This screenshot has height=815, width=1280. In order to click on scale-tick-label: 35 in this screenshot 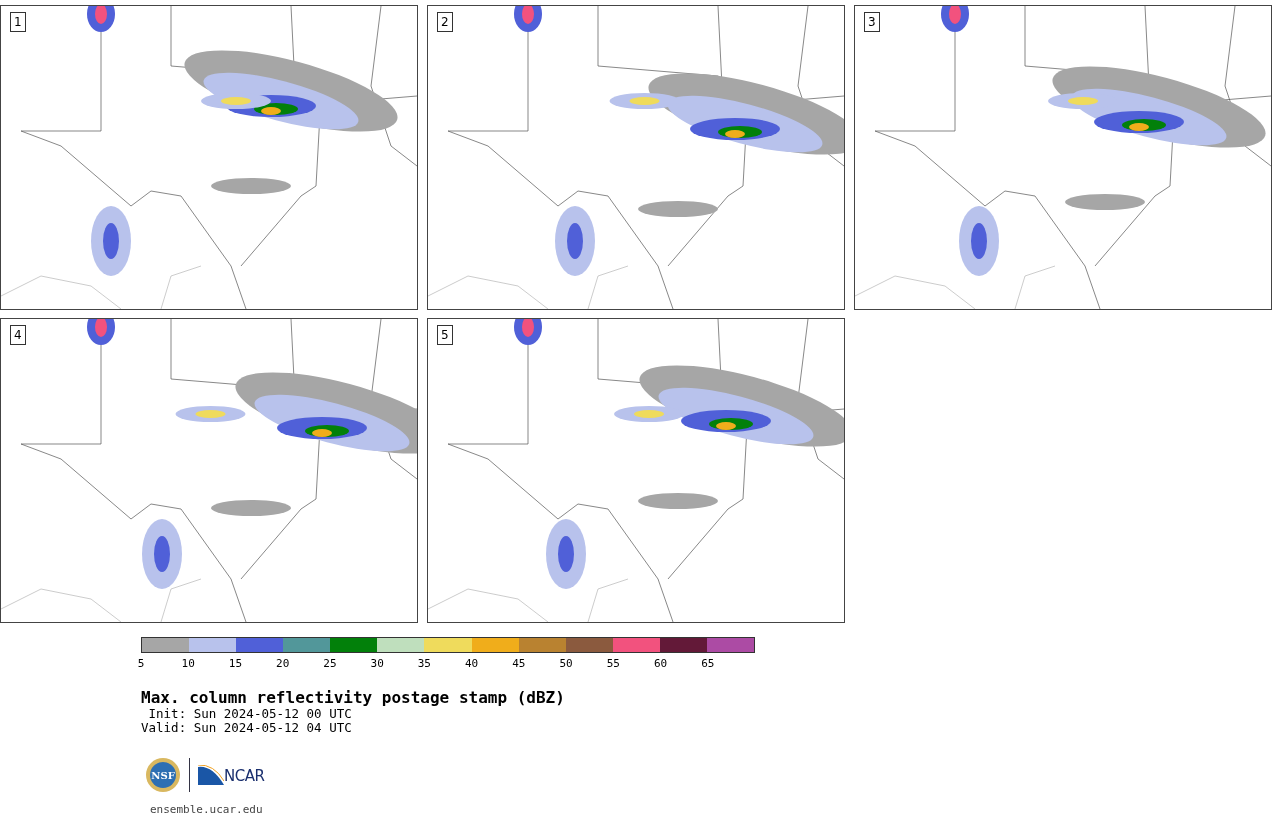, I will do `click(424, 664)`.